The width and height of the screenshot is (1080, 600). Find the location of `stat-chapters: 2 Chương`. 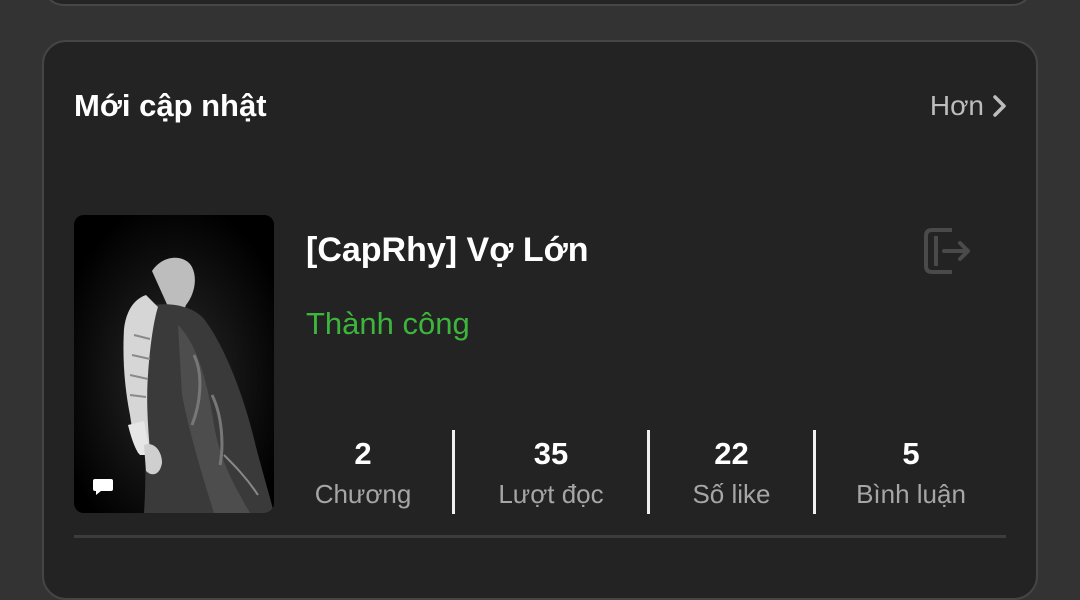

stat-chapters: 2 Chương is located at coordinates (363, 472).